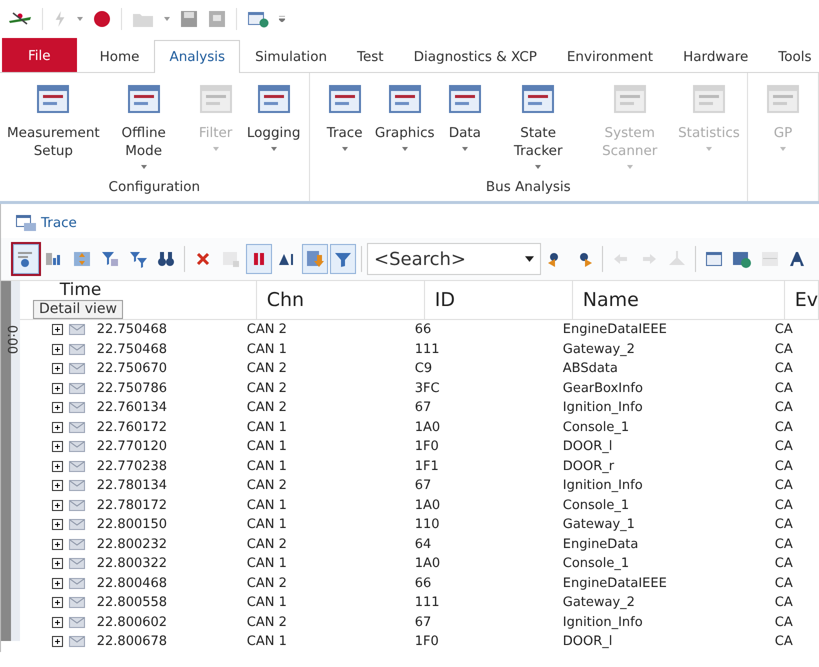 Image resolution: width=819 pixels, height=667 pixels. What do you see at coordinates (454, 259) in the screenshot?
I see `search-field: <Search>` at bounding box center [454, 259].